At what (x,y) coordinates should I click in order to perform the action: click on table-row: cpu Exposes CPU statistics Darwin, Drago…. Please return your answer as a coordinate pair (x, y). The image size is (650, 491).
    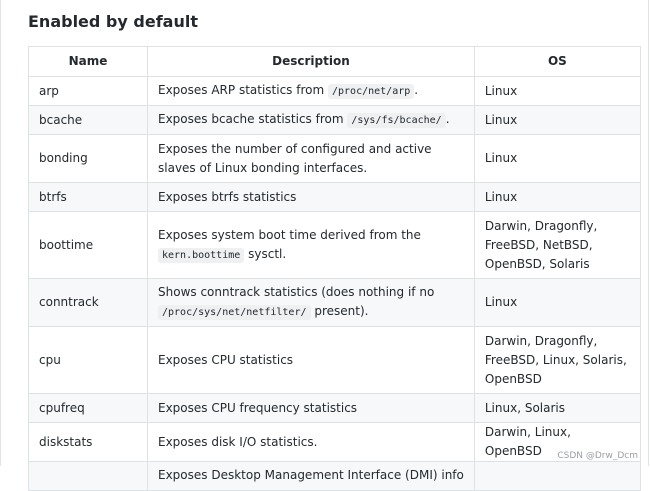
    Looking at the image, I should click on (334, 360).